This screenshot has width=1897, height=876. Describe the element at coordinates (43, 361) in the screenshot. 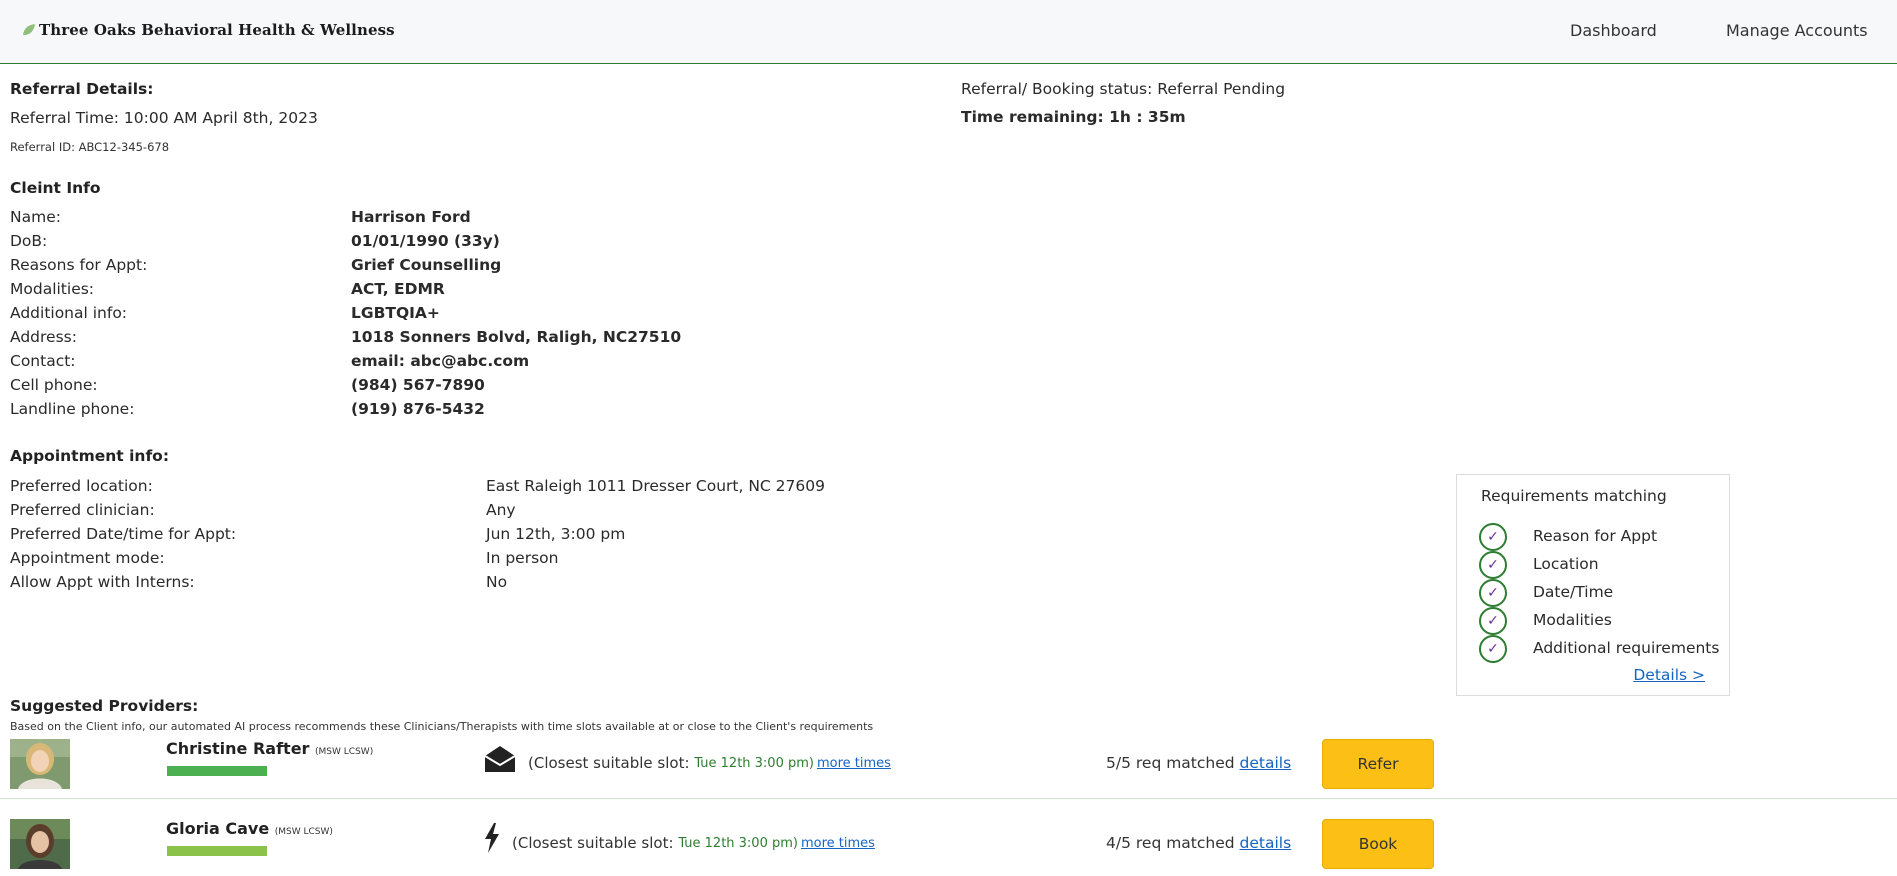

I see `client-contact-label: Contact:` at that location.